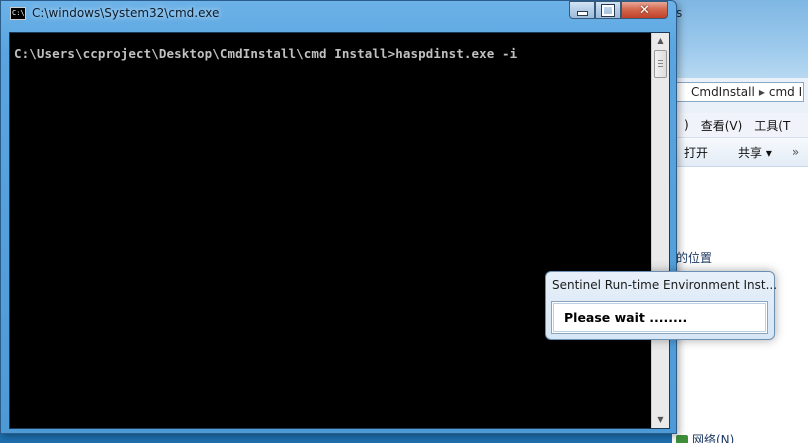 The width and height of the screenshot is (808, 443). What do you see at coordinates (300, 438) in the screenshot?
I see `background-bottom-strip` at bounding box center [300, 438].